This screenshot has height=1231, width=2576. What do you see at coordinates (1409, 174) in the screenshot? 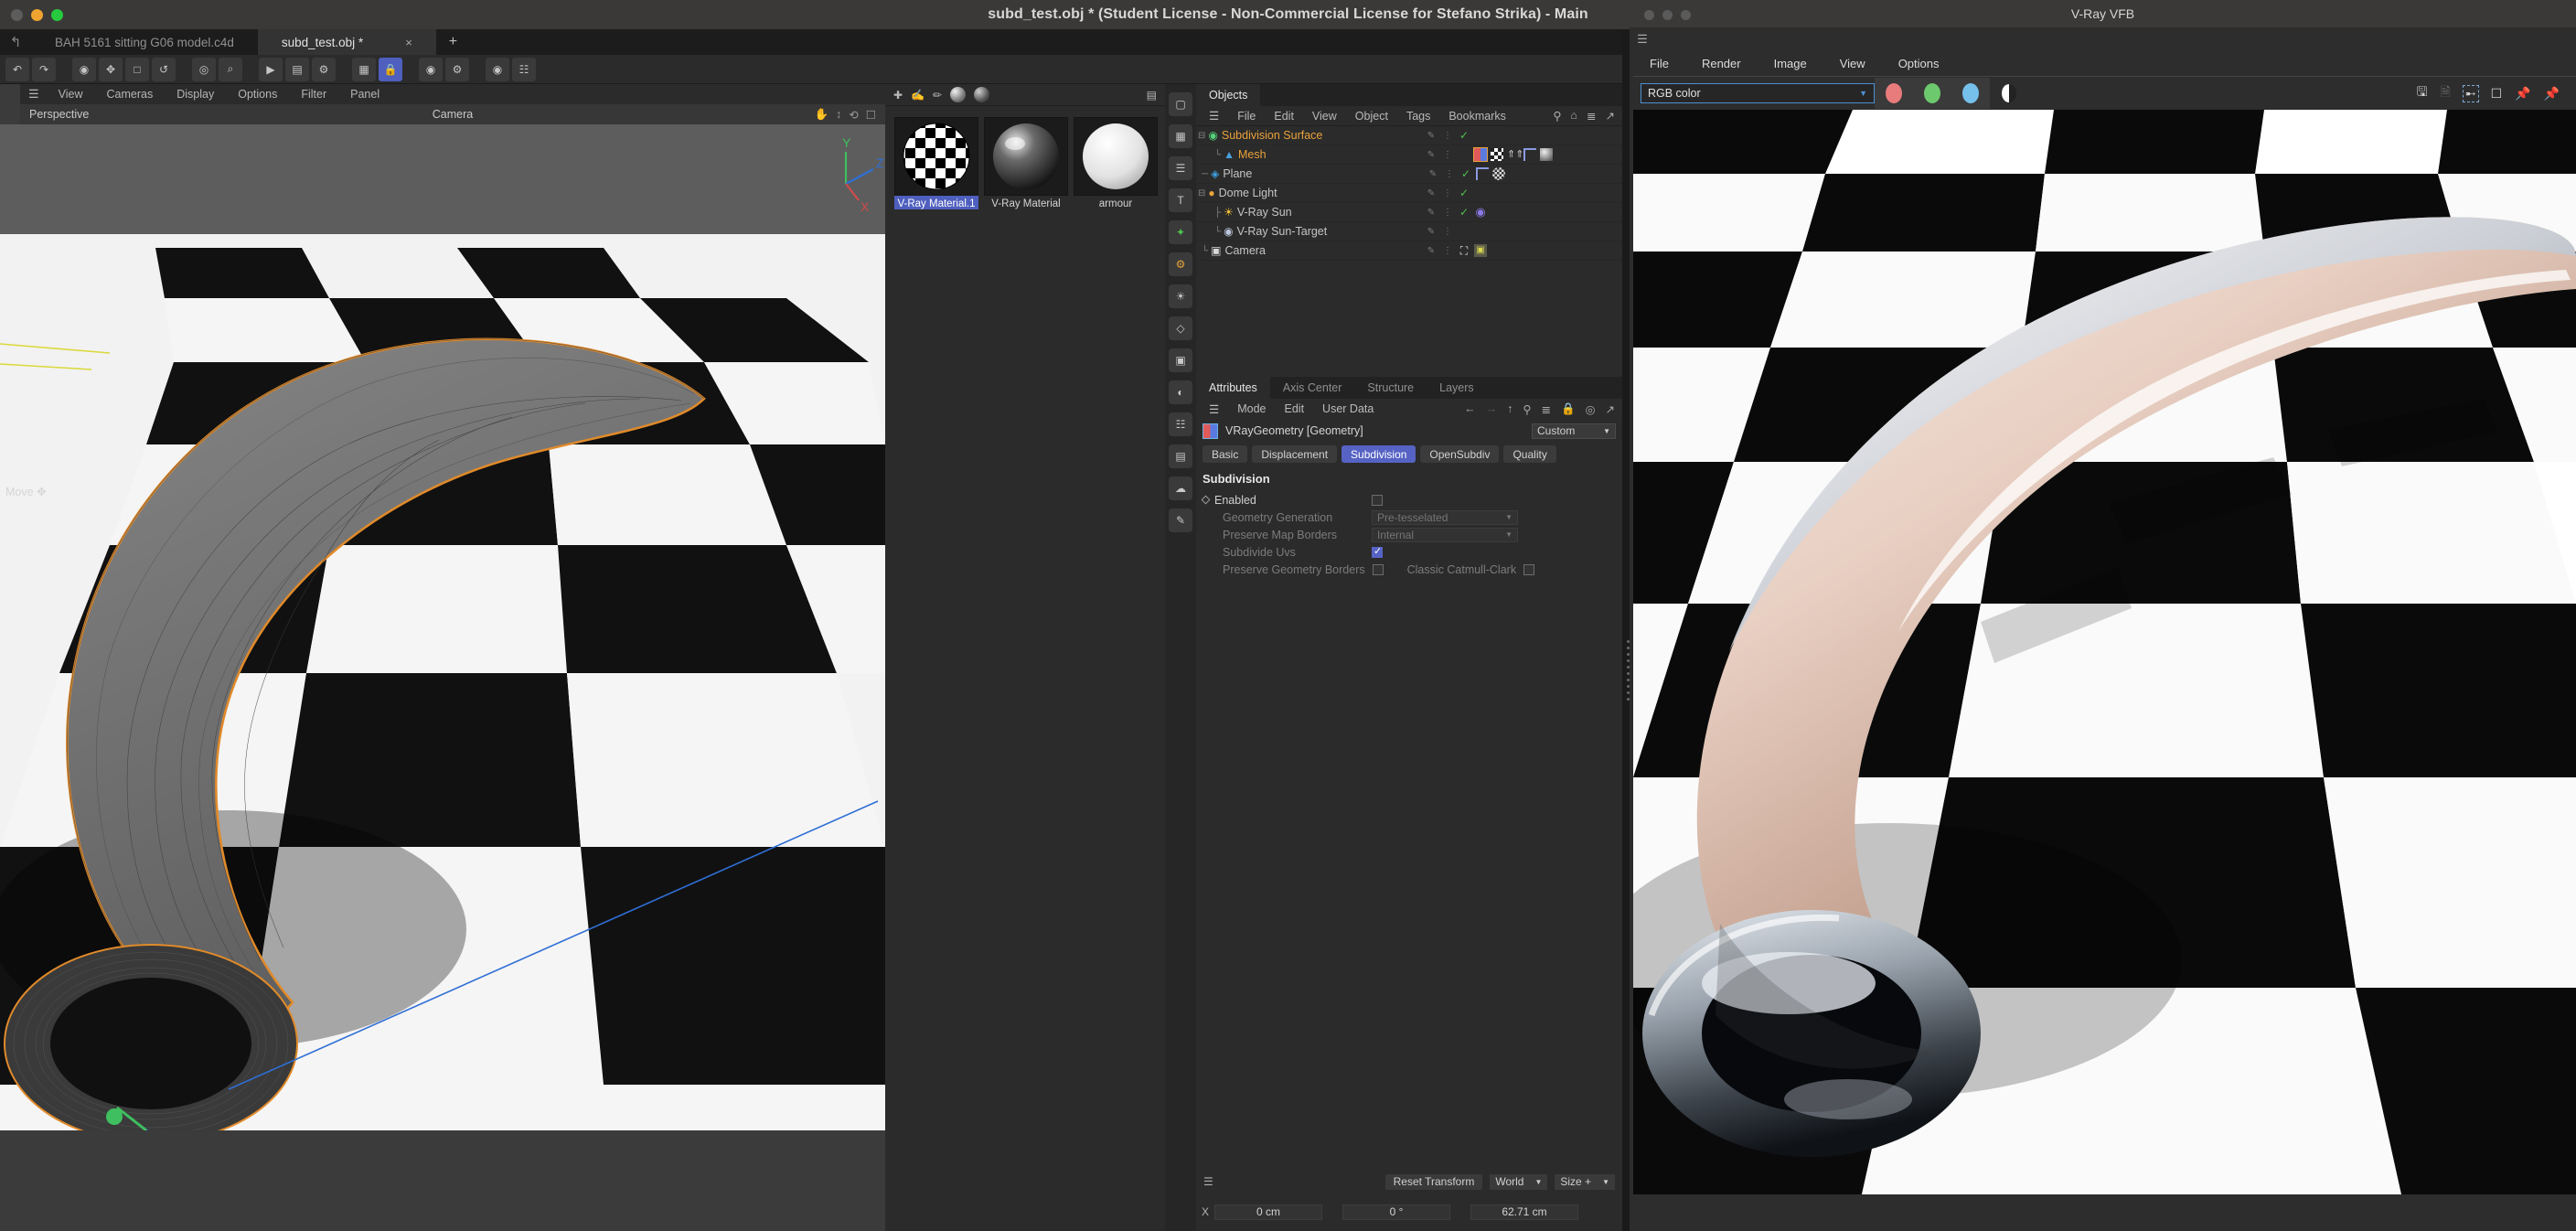
I see `object-row-plane: ─ ◈ Plane ✎ ⋮ ✓` at bounding box center [1409, 174].